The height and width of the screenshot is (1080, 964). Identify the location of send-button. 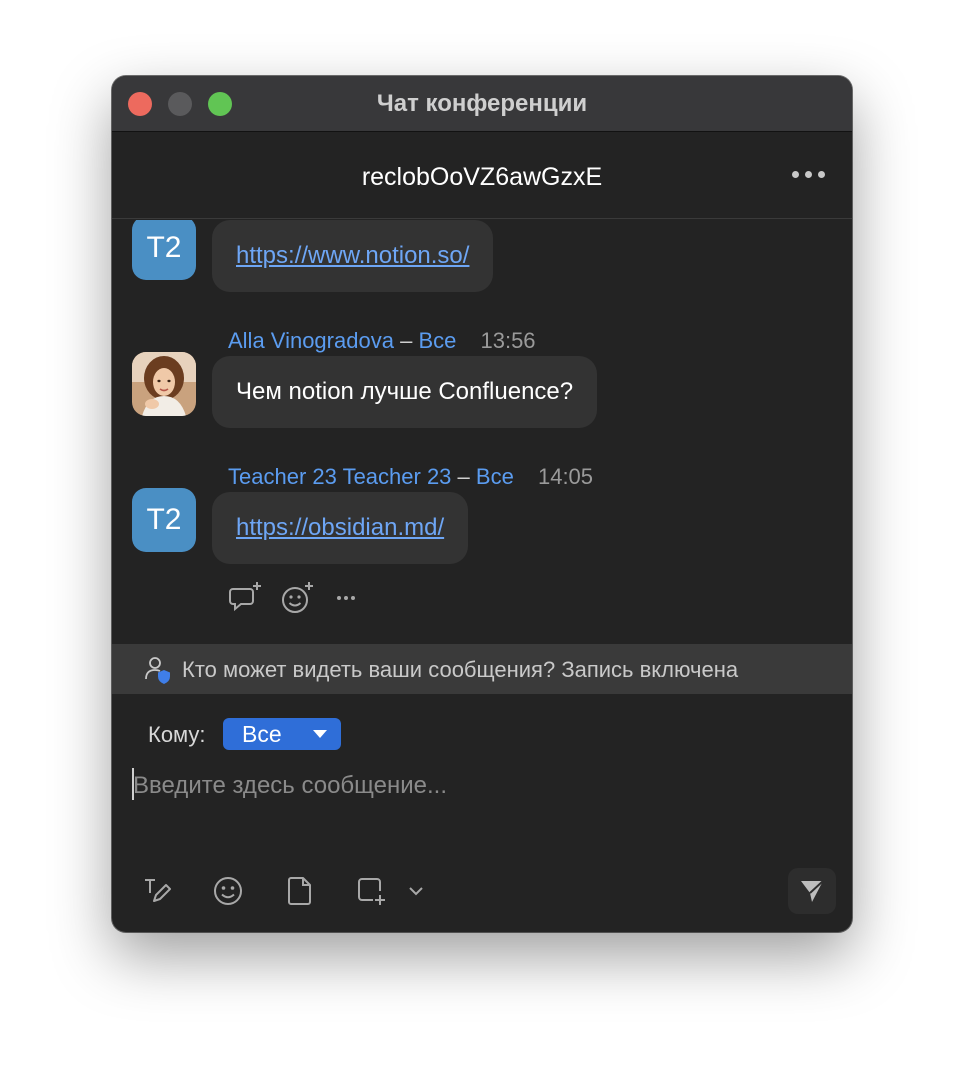
(812, 891).